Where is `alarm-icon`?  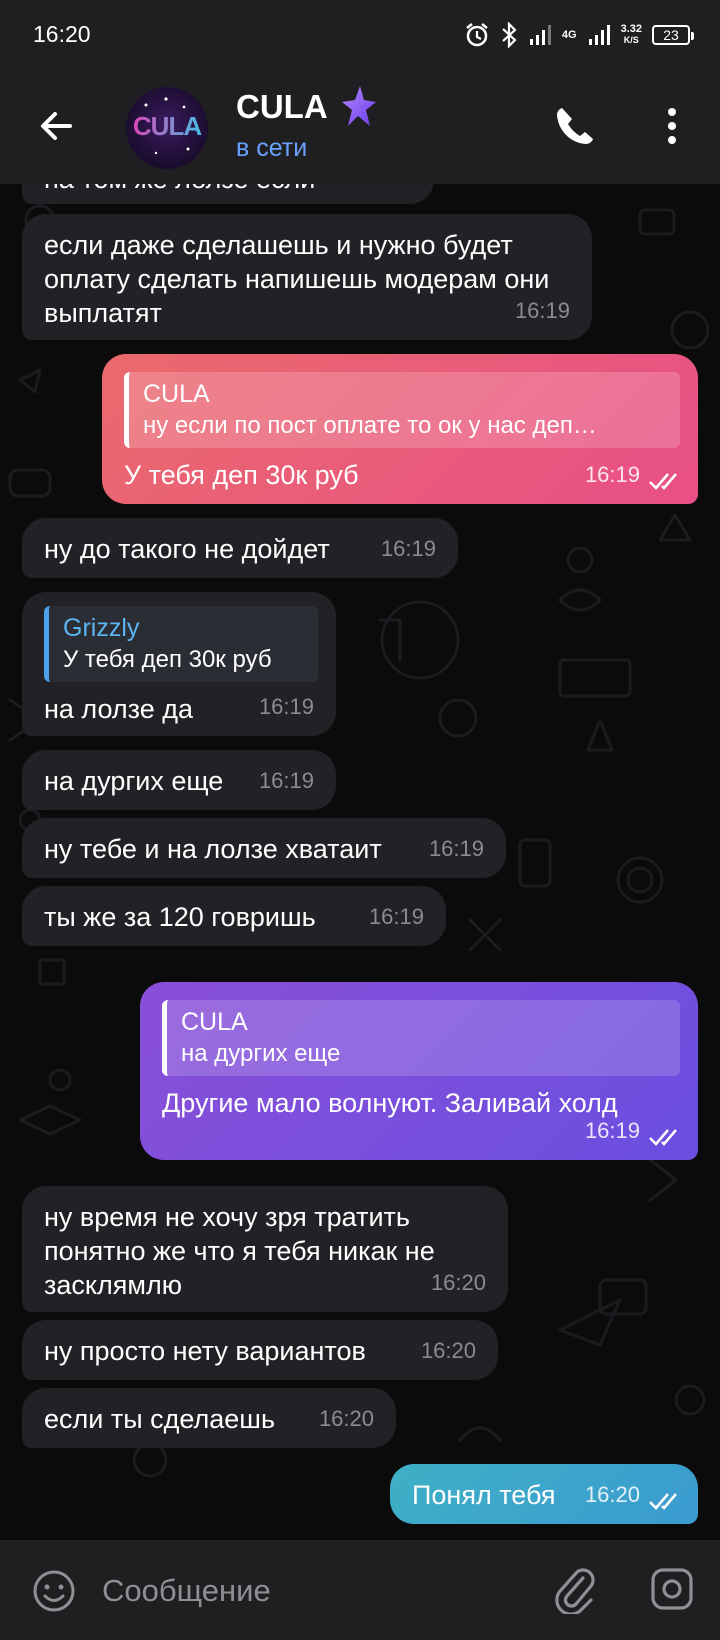 alarm-icon is located at coordinates (477, 35).